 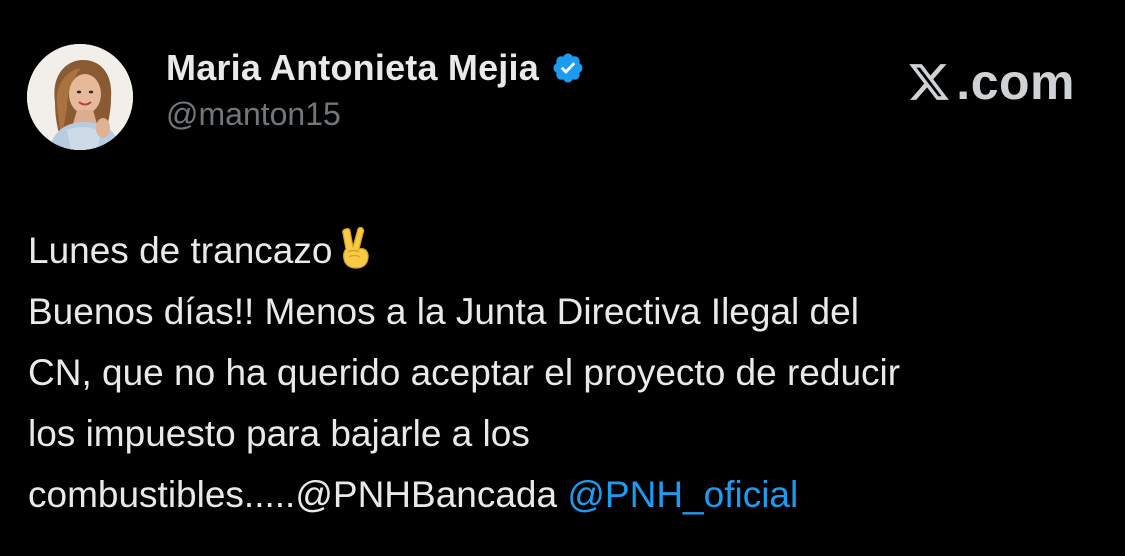 I want to click on verified-badge-icon, so click(x=568, y=68).